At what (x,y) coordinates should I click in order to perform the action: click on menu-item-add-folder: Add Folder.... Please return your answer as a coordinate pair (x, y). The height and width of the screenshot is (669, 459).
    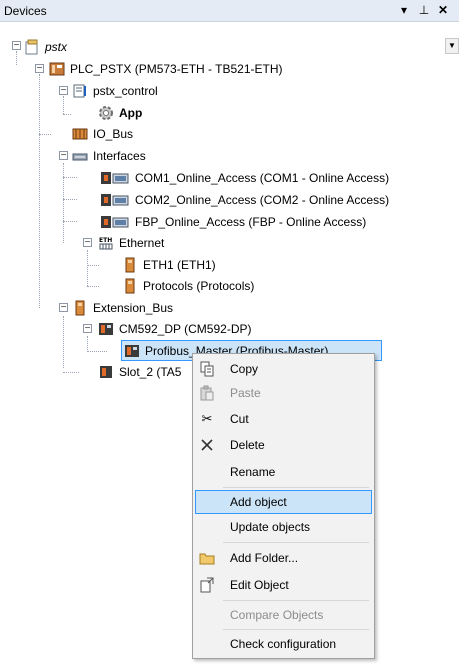
    Looking at the image, I should click on (283, 558).